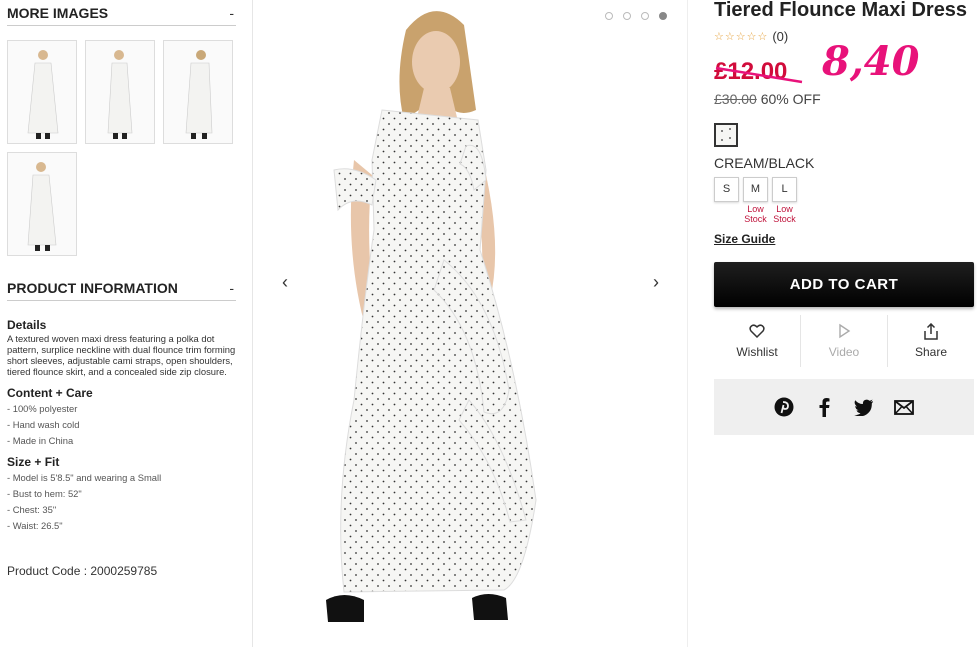 The image size is (977, 647). Describe the element at coordinates (845, 200) in the screenshot. I see `size-selector: S M Low Stock L Low Stock` at that location.